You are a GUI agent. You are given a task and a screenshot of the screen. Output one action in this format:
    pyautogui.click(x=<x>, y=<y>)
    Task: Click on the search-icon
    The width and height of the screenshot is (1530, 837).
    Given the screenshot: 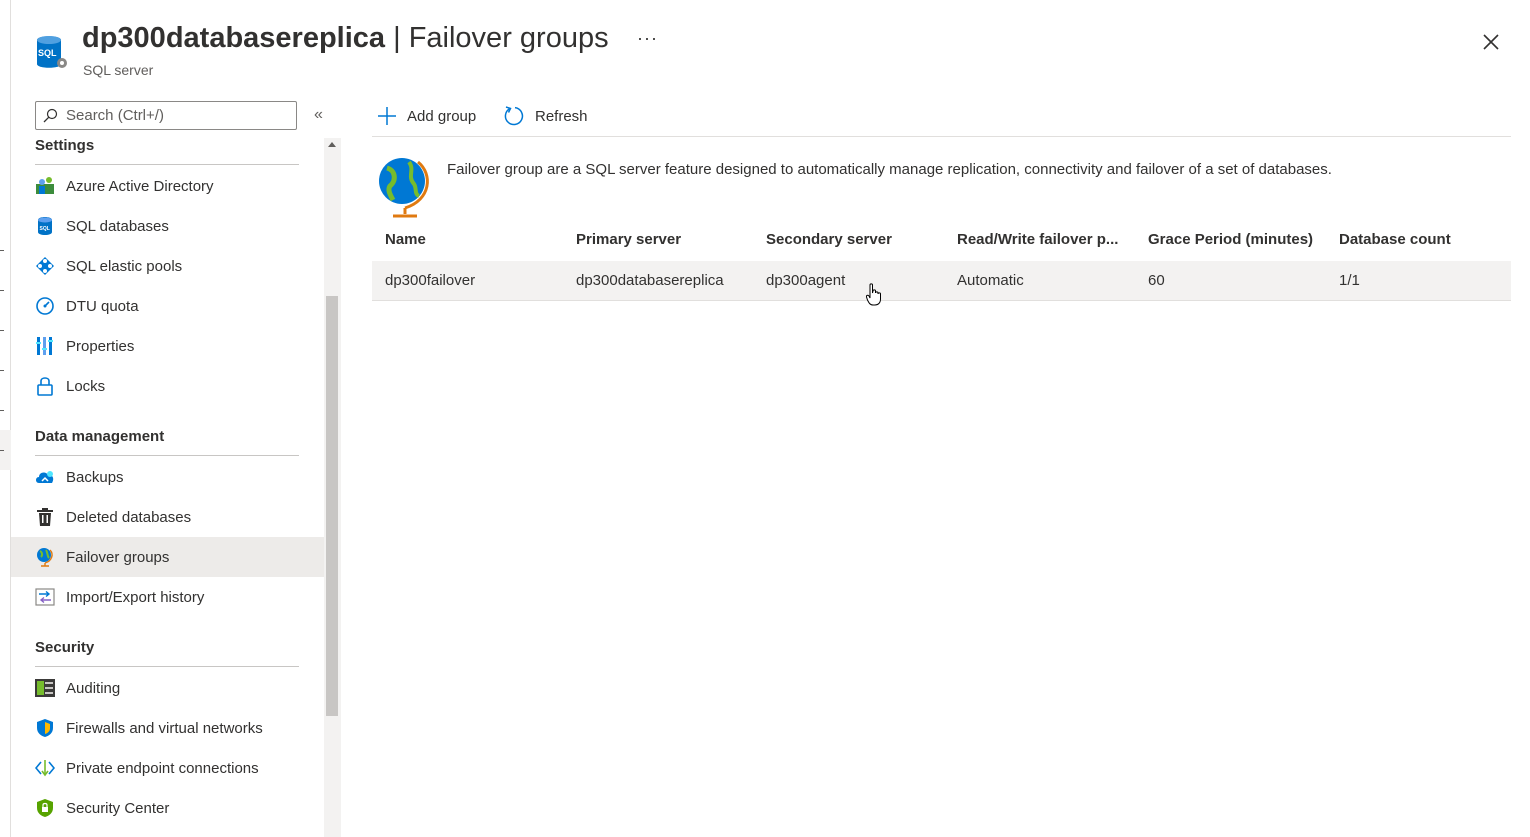 What is the action you would take?
    pyautogui.click(x=50, y=115)
    